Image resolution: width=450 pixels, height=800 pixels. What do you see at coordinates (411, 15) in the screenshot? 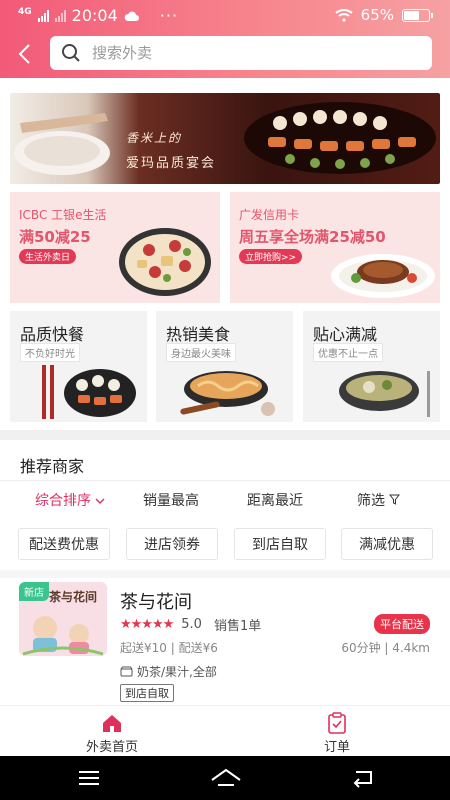
I see `battery-level` at bounding box center [411, 15].